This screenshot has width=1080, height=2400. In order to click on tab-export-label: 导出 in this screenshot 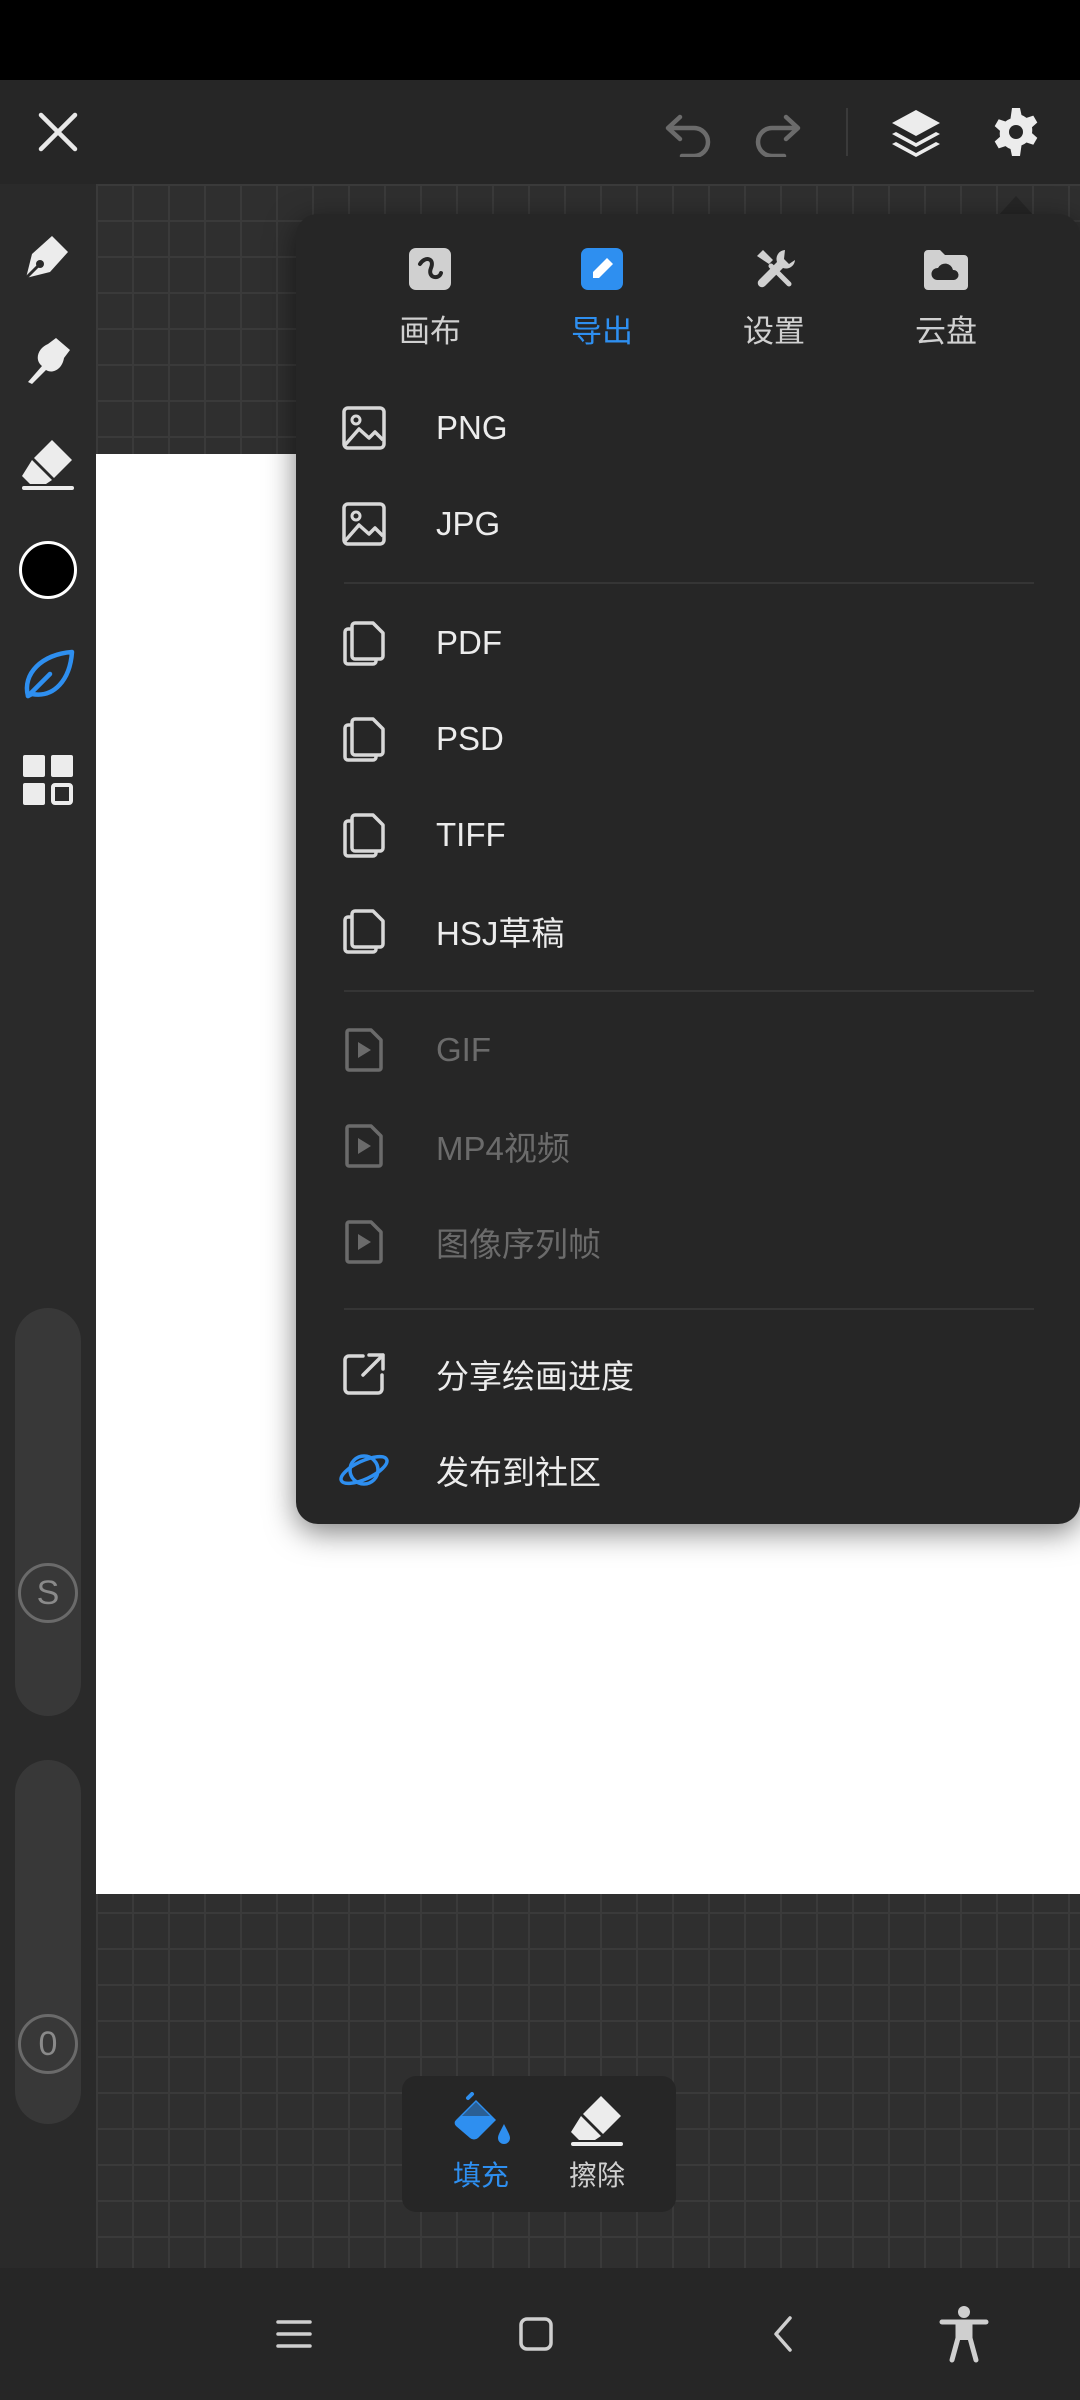, I will do `click(602, 331)`.